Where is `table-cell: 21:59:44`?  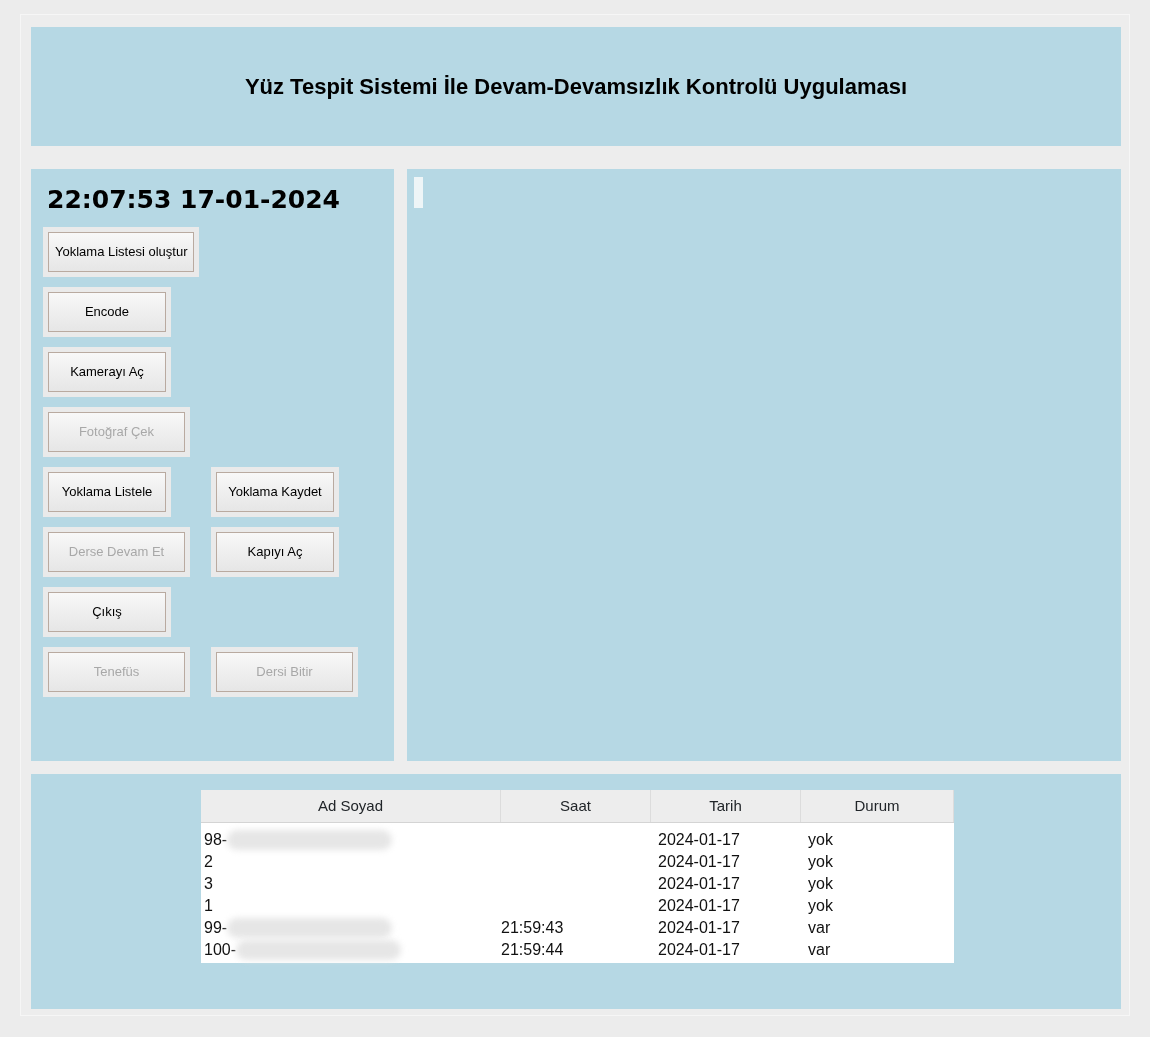 table-cell: 21:59:44 is located at coordinates (532, 949).